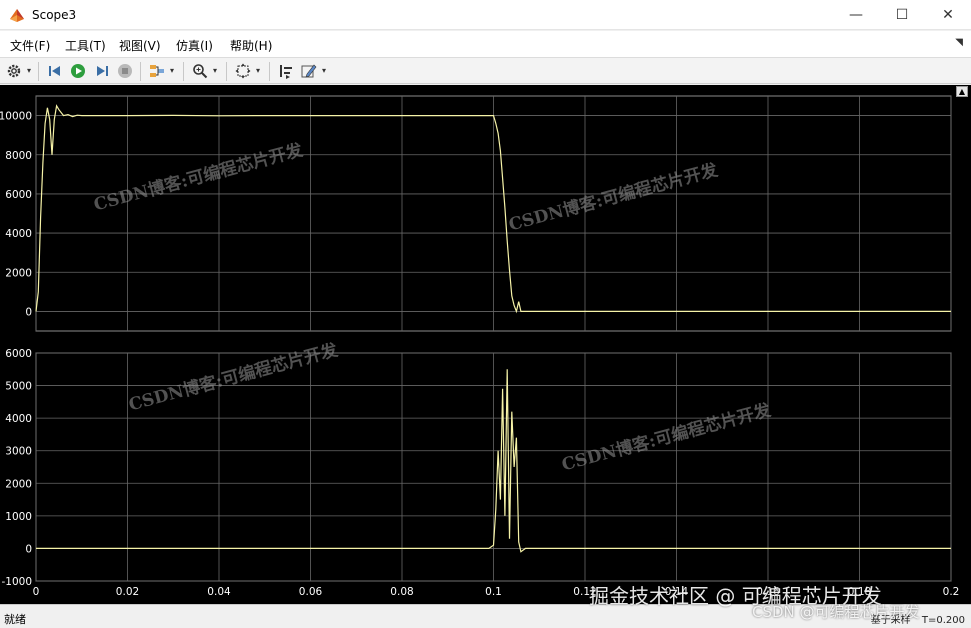 Image resolution: width=971 pixels, height=628 pixels. What do you see at coordinates (140, 45) in the screenshot?
I see `menu-view: 视图(V)` at bounding box center [140, 45].